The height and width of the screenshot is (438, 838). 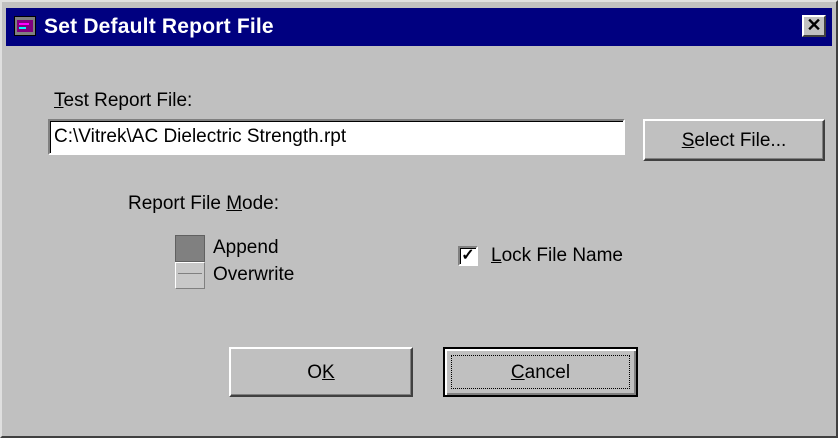 I want to click on cancel-button: Cancel, so click(x=540, y=372).